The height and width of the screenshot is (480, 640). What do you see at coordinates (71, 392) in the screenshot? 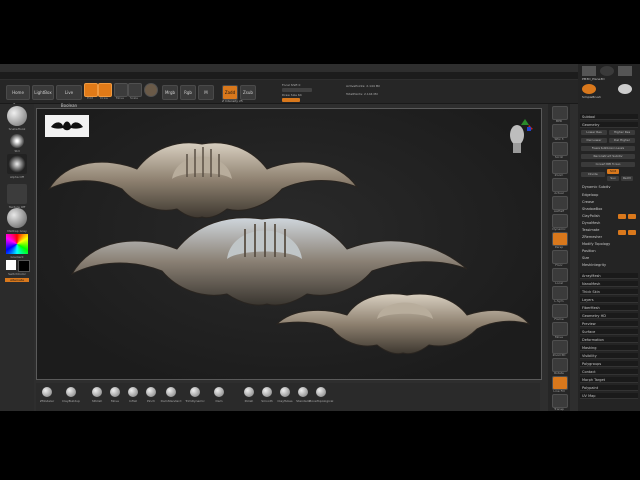
I see `claybuildup-brush-icon` at bounding box center [71, 392].